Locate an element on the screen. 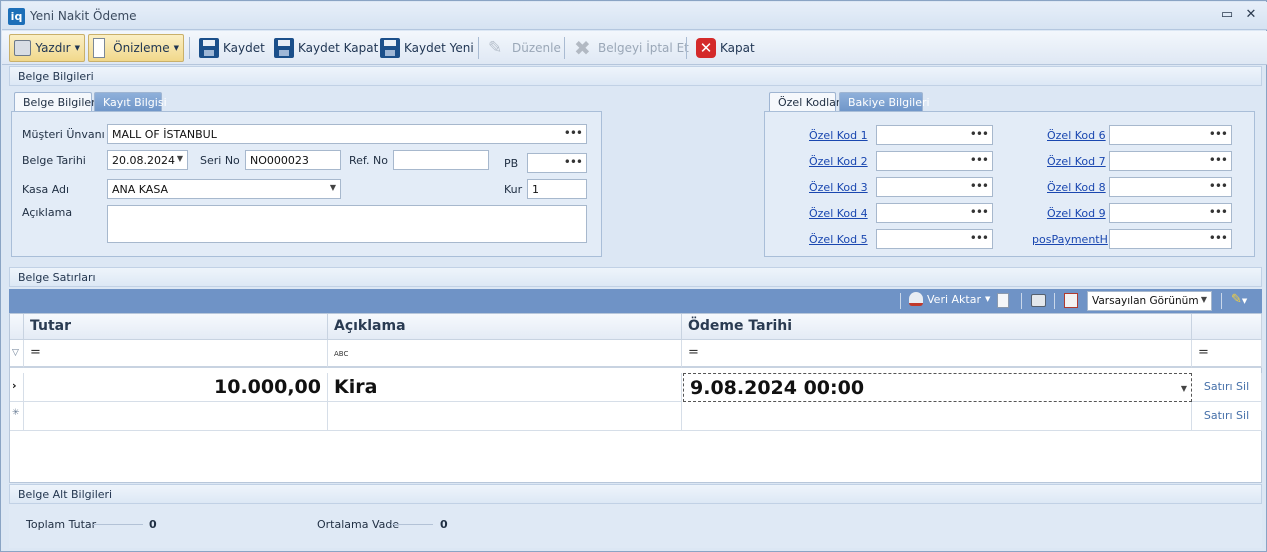 The image size is (1267, 552). special-code-8-link: Özel Kod 8 is located at coordinates (1076, 187).